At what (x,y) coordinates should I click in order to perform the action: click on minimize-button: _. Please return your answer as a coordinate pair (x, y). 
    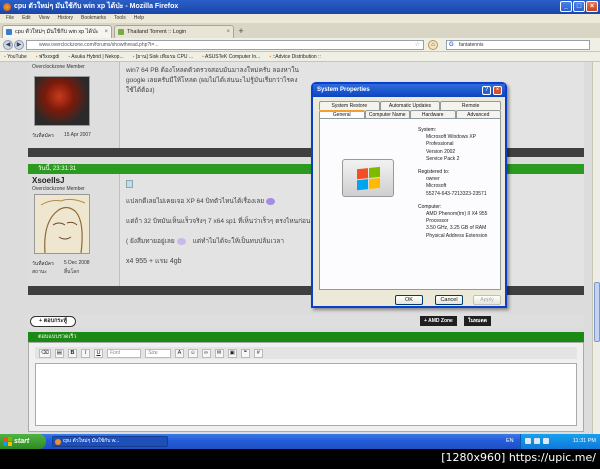
    Looking at the image, I should click on (566, 6).